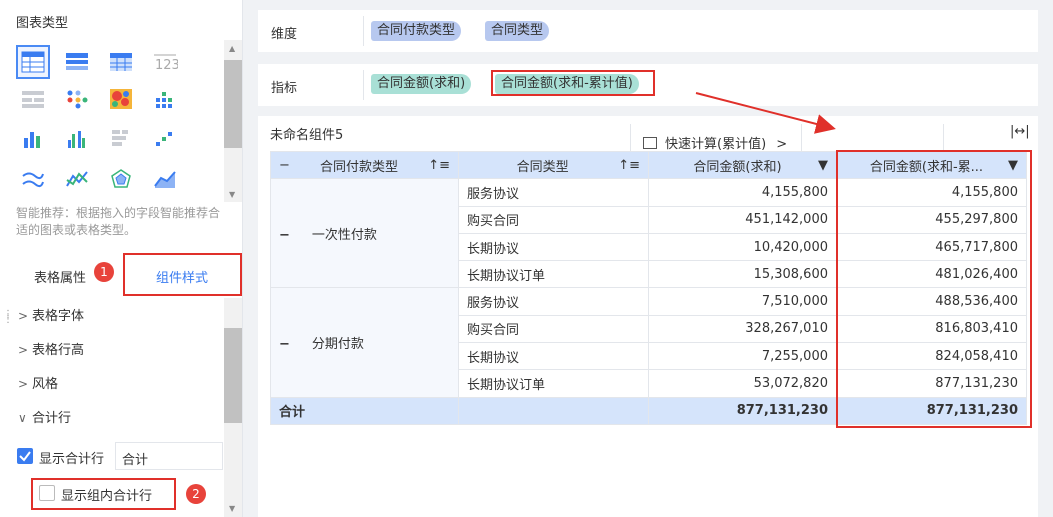 Image resolution: width=1053 pixels, height=517 pixels. What do you see at coordinates (737, 167) in the screenshot?
I see `header-amount-sum-label: 合同金额(求和)` at bounding box center [737, 167].